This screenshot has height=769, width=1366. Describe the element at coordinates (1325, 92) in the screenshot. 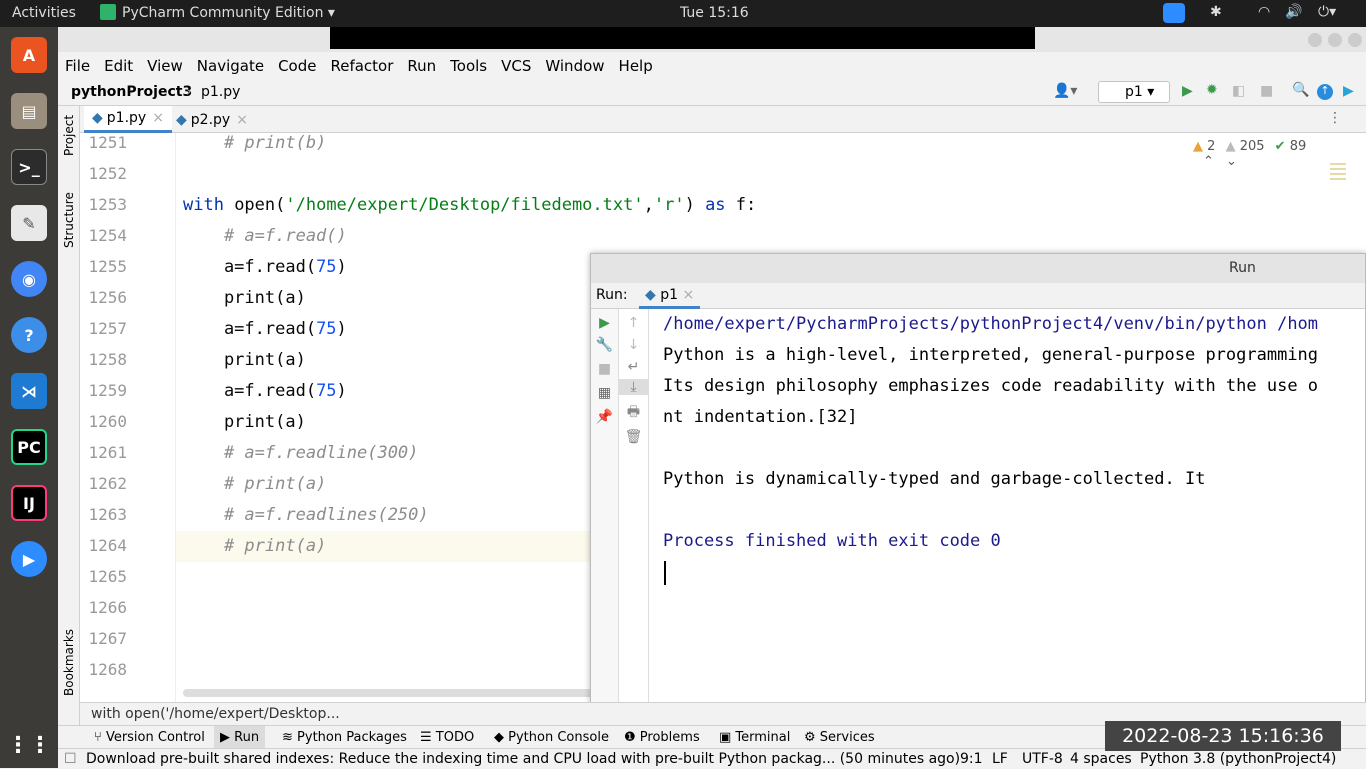

I see `update-icon: ↑` at that location.